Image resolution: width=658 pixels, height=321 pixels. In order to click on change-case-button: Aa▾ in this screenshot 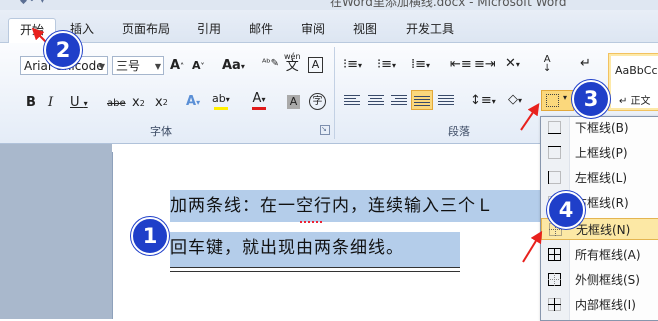, I will do `click(233, 66)`.